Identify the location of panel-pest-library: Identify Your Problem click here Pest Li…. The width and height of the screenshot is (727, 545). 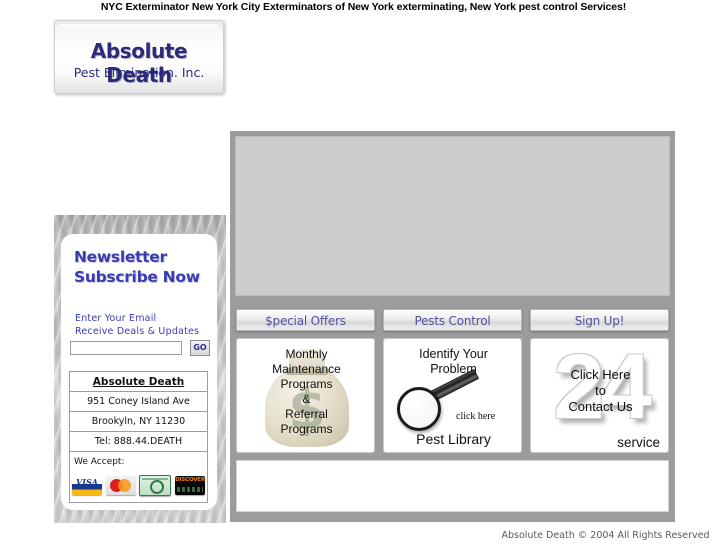
(452, 395).